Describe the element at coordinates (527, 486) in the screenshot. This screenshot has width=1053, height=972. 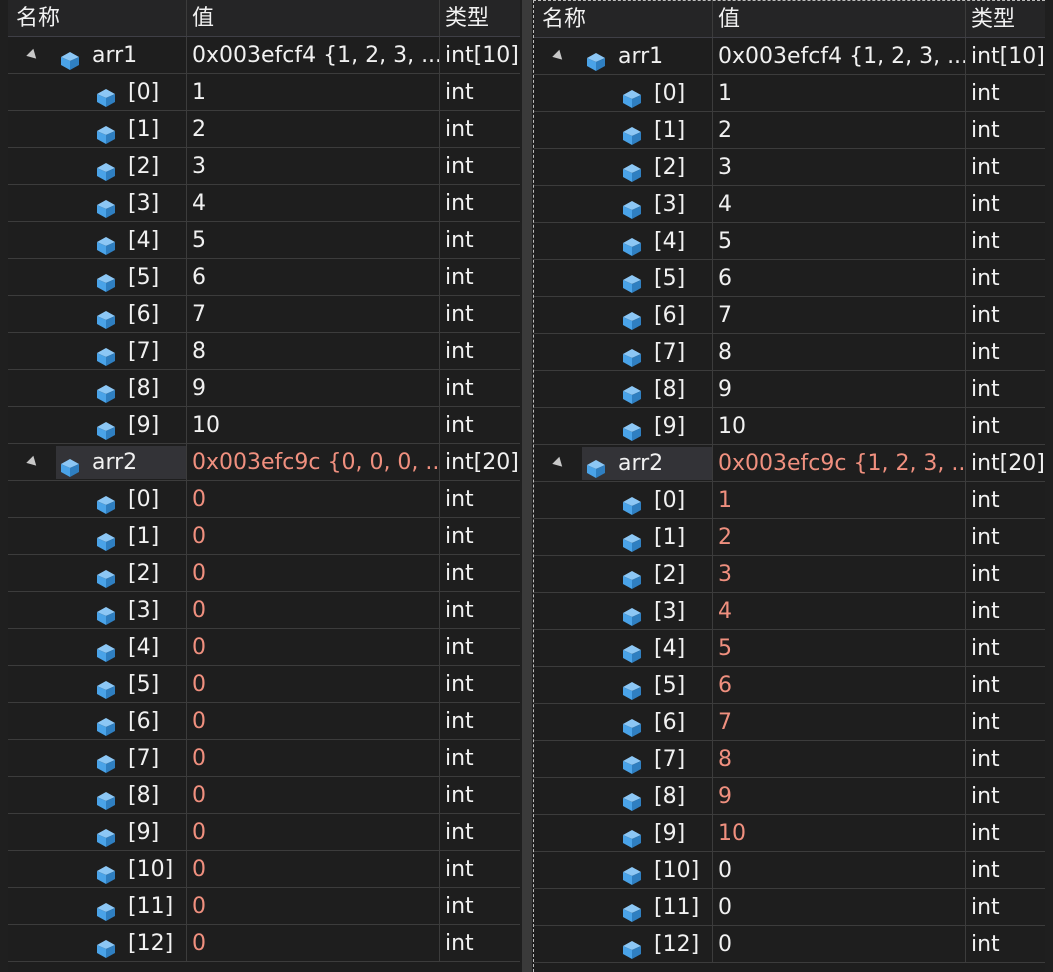
I see `pane-splitter` at that location.